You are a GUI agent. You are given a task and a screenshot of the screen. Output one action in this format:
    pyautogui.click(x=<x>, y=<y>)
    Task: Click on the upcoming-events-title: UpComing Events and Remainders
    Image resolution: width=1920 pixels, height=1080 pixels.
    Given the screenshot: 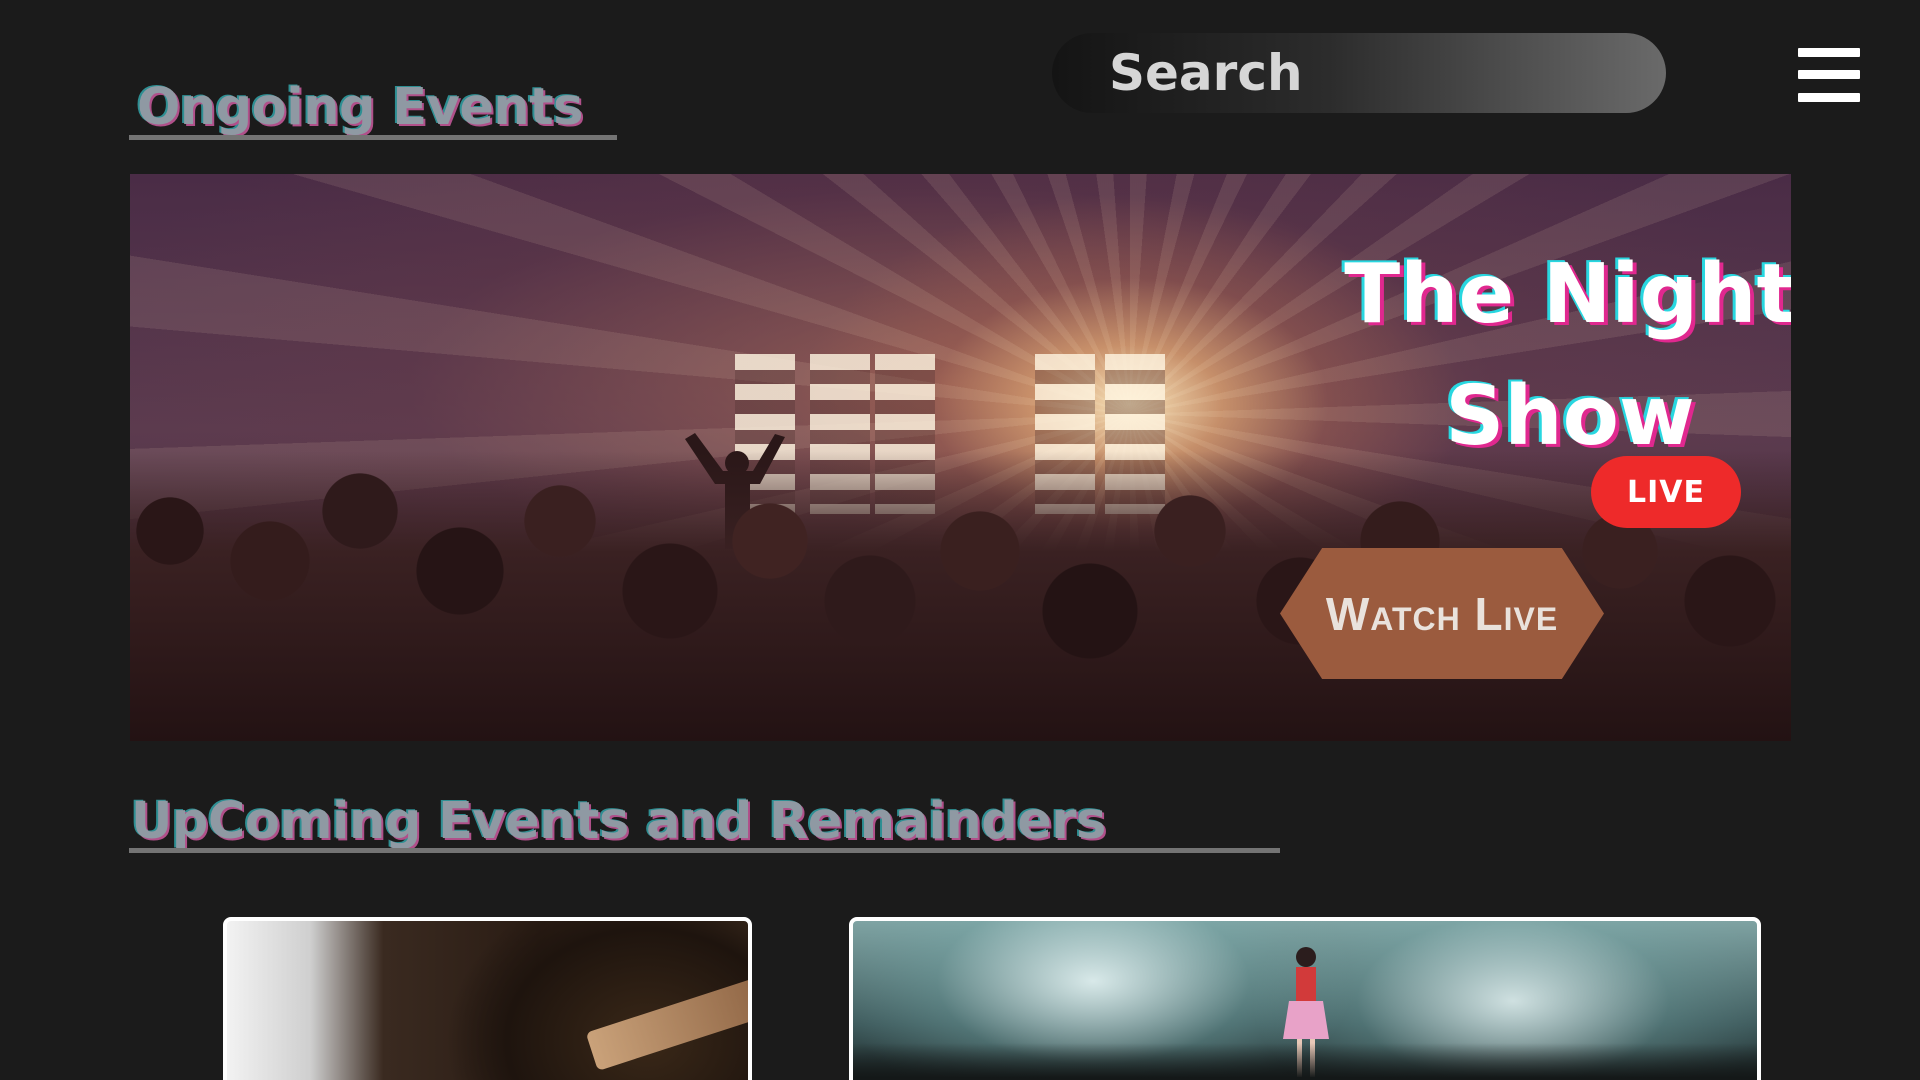 What is the action you would take?
    pyautogui.click(x=618, y=821)
    